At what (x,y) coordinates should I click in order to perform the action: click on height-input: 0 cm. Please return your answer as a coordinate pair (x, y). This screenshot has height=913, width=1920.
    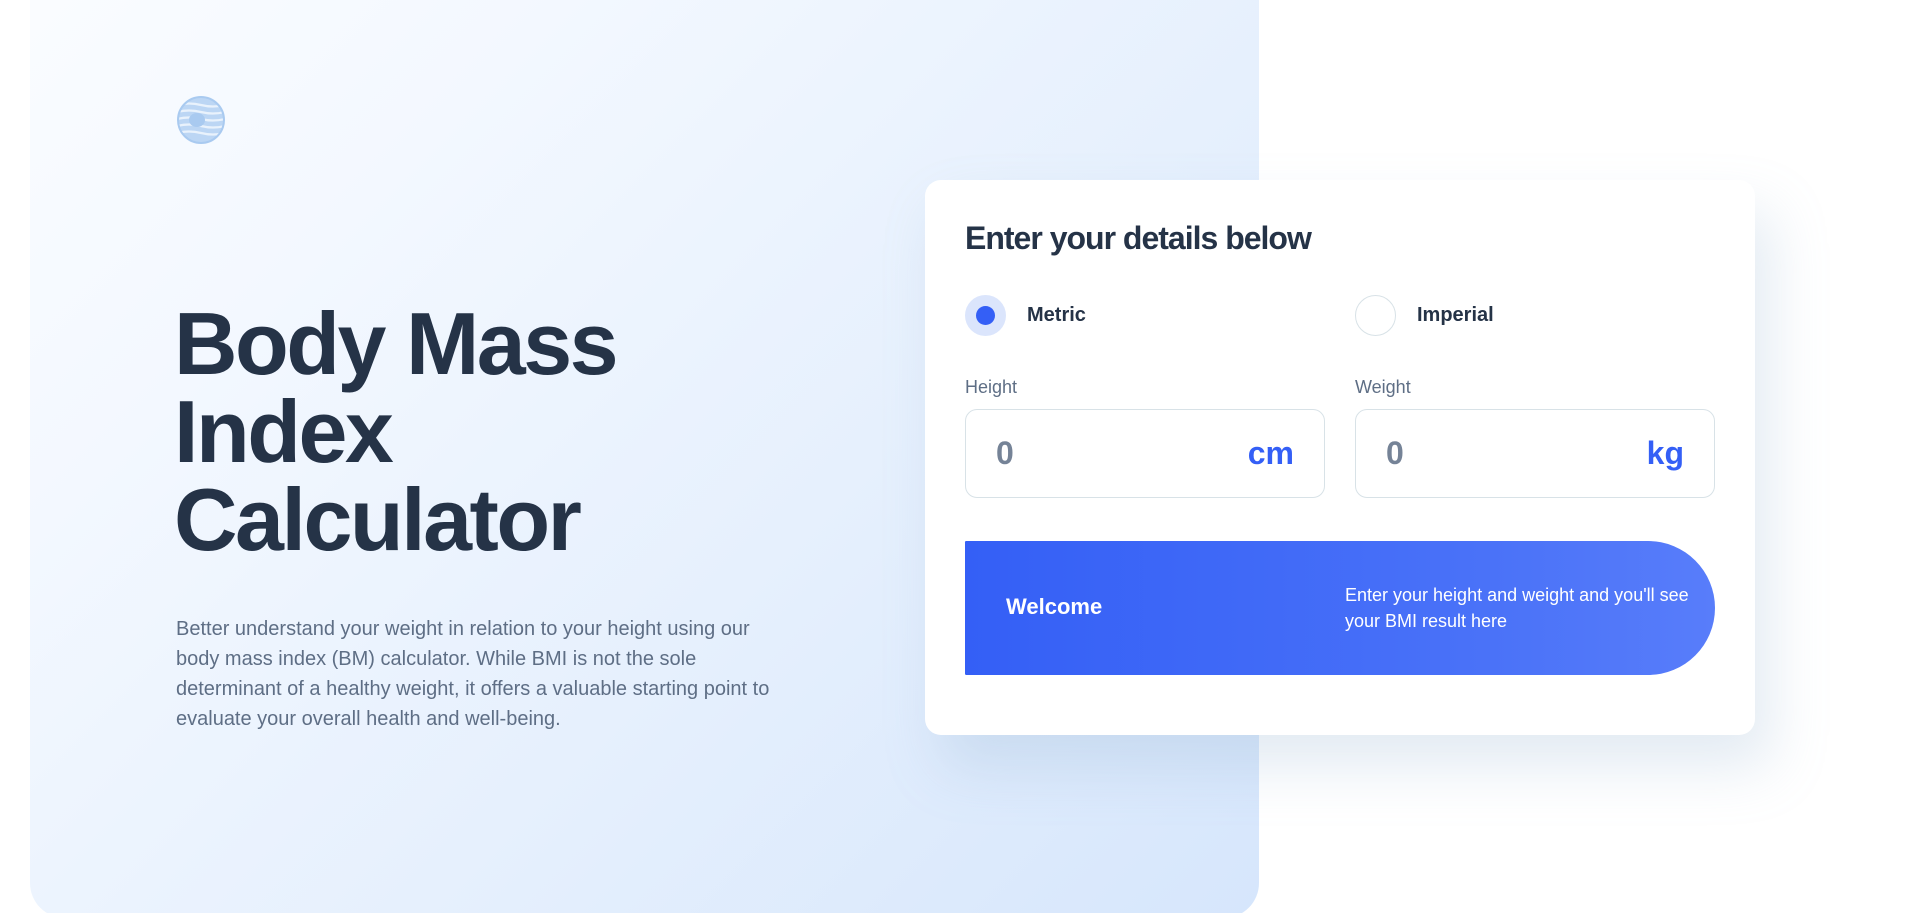
    Looking at the image, I should click on (1145, 453).